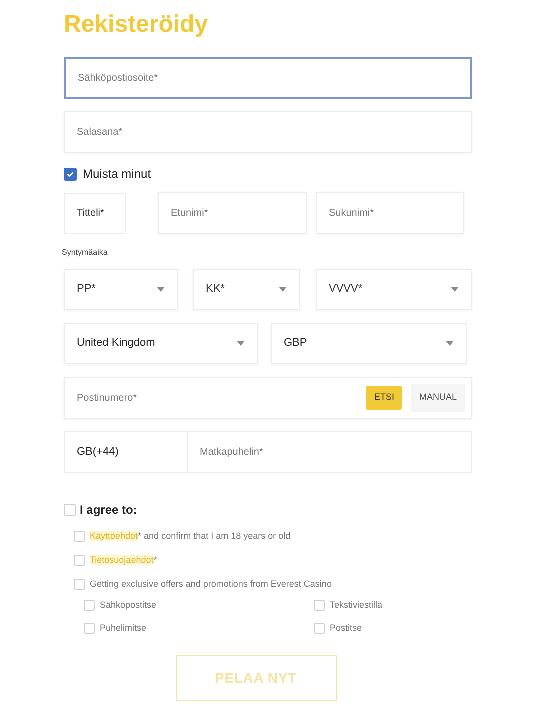 This screenshot has width=533, height=711. I want to click on first-name-field: Etunimi*, so click(232, 213).